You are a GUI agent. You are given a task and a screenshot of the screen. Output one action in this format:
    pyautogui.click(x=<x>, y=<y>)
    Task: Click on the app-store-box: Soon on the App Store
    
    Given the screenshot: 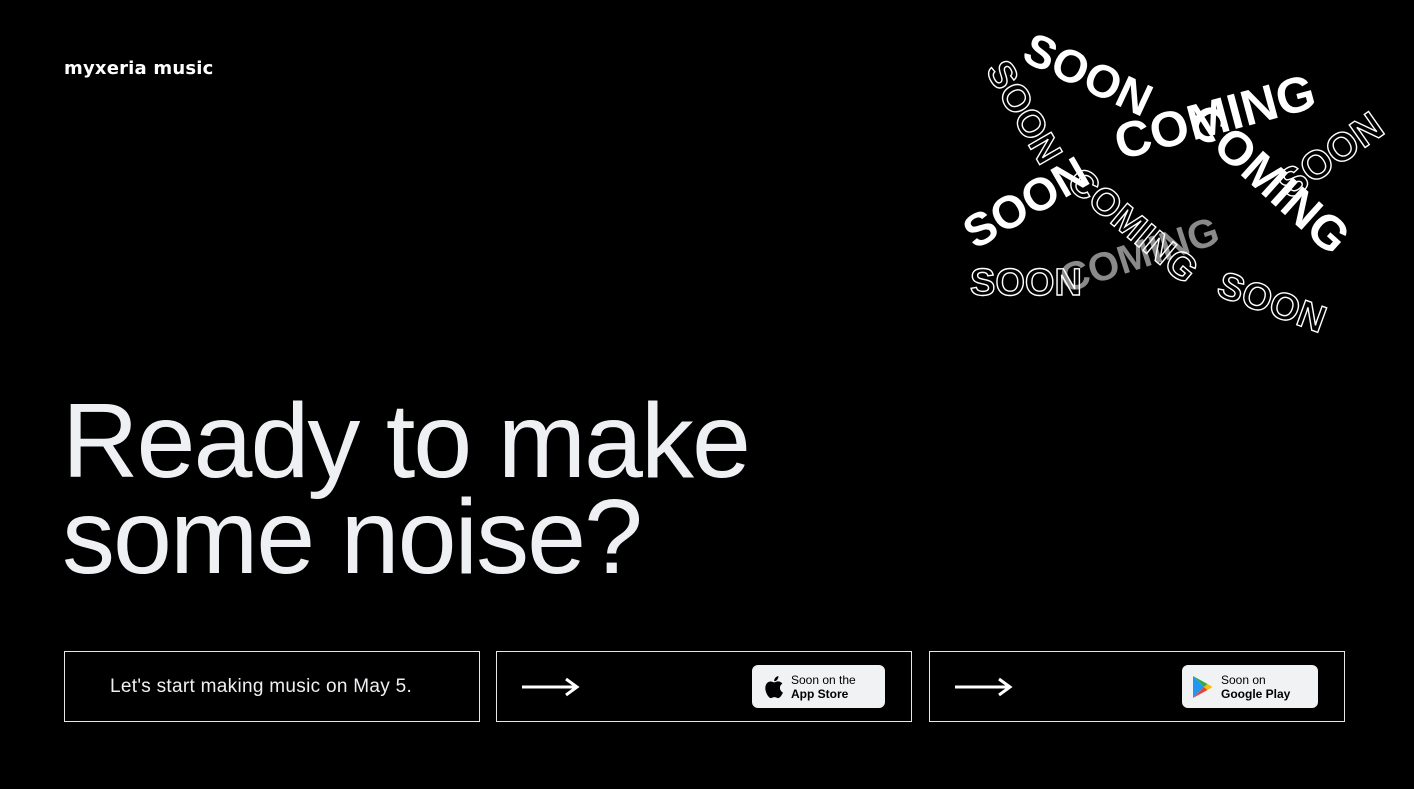 What is the action you would take?
    pyautogui.click(x=704, y=686)
    